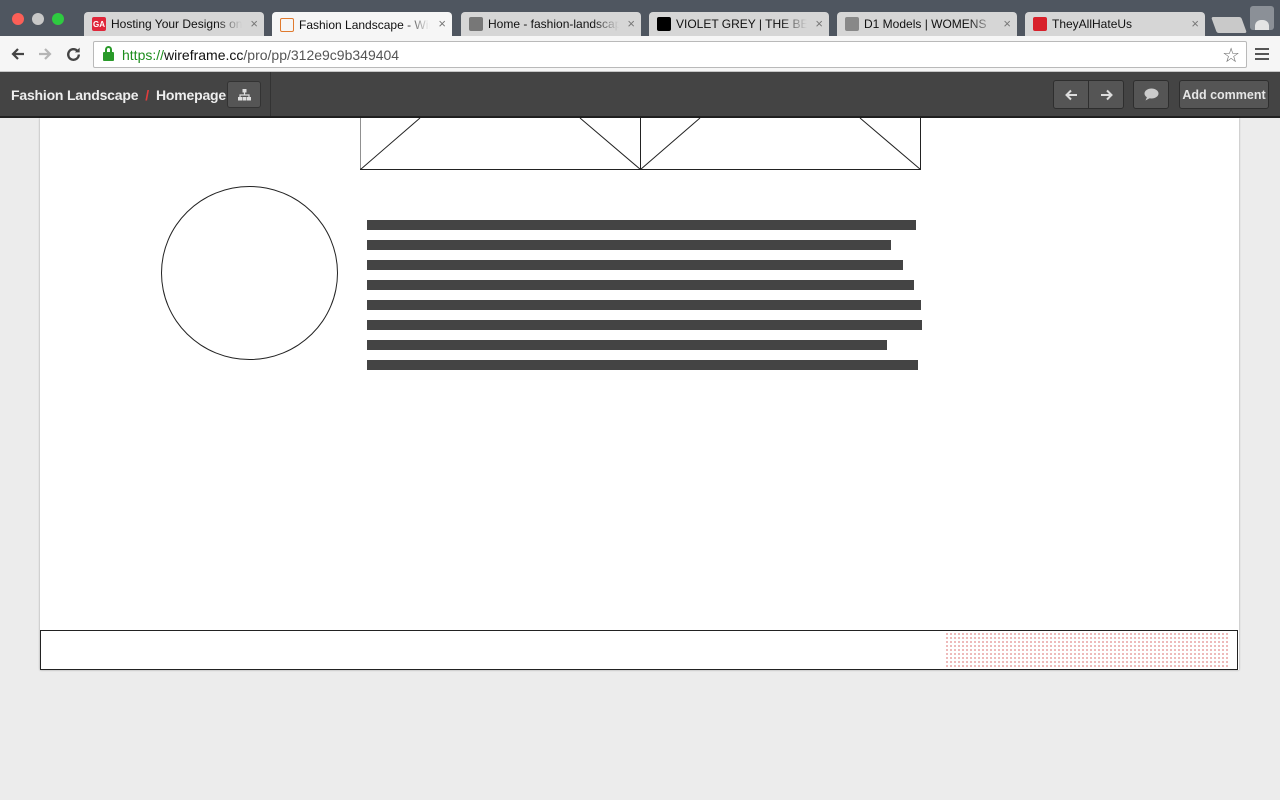  I want to click on back-button, so click(18, 54).